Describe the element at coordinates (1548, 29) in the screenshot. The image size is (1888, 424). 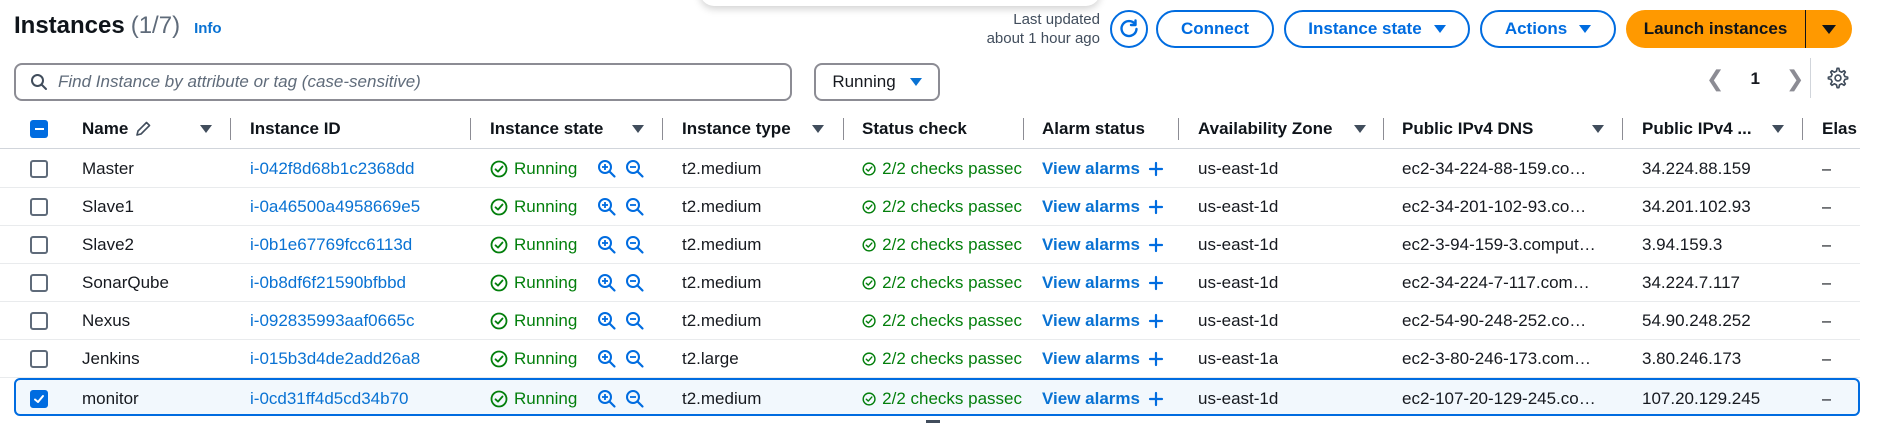
I see `actions-button: Actions` at that location.